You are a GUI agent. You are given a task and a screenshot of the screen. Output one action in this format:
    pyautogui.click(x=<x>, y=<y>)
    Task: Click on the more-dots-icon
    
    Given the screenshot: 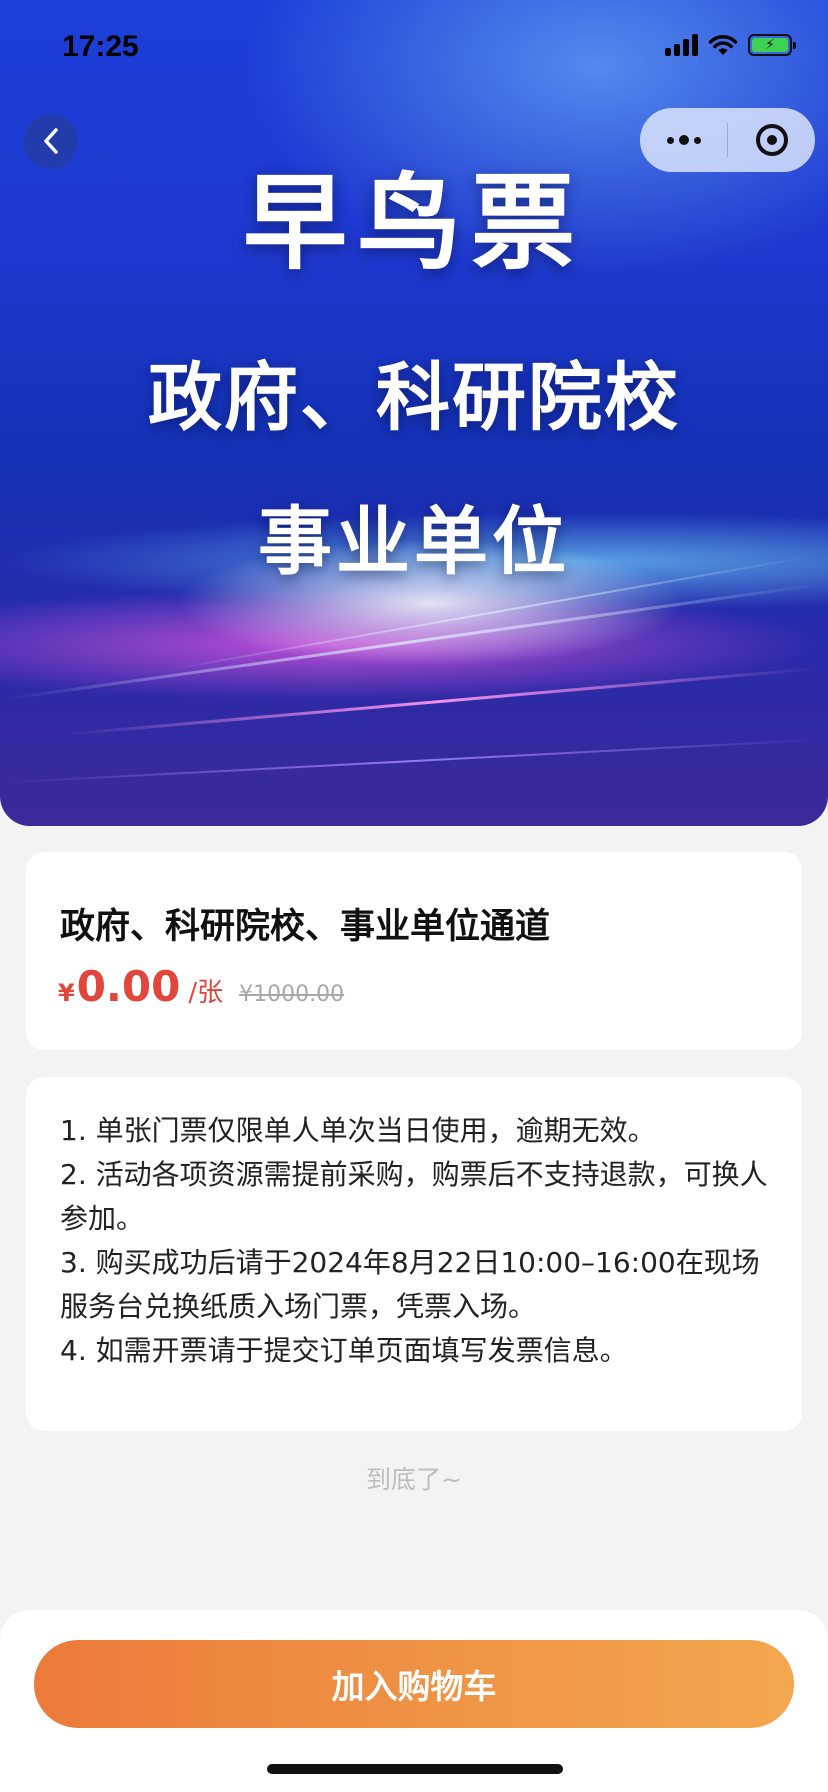 What is the action you would take?
    pyautogui.click(x=683, y=140)
    